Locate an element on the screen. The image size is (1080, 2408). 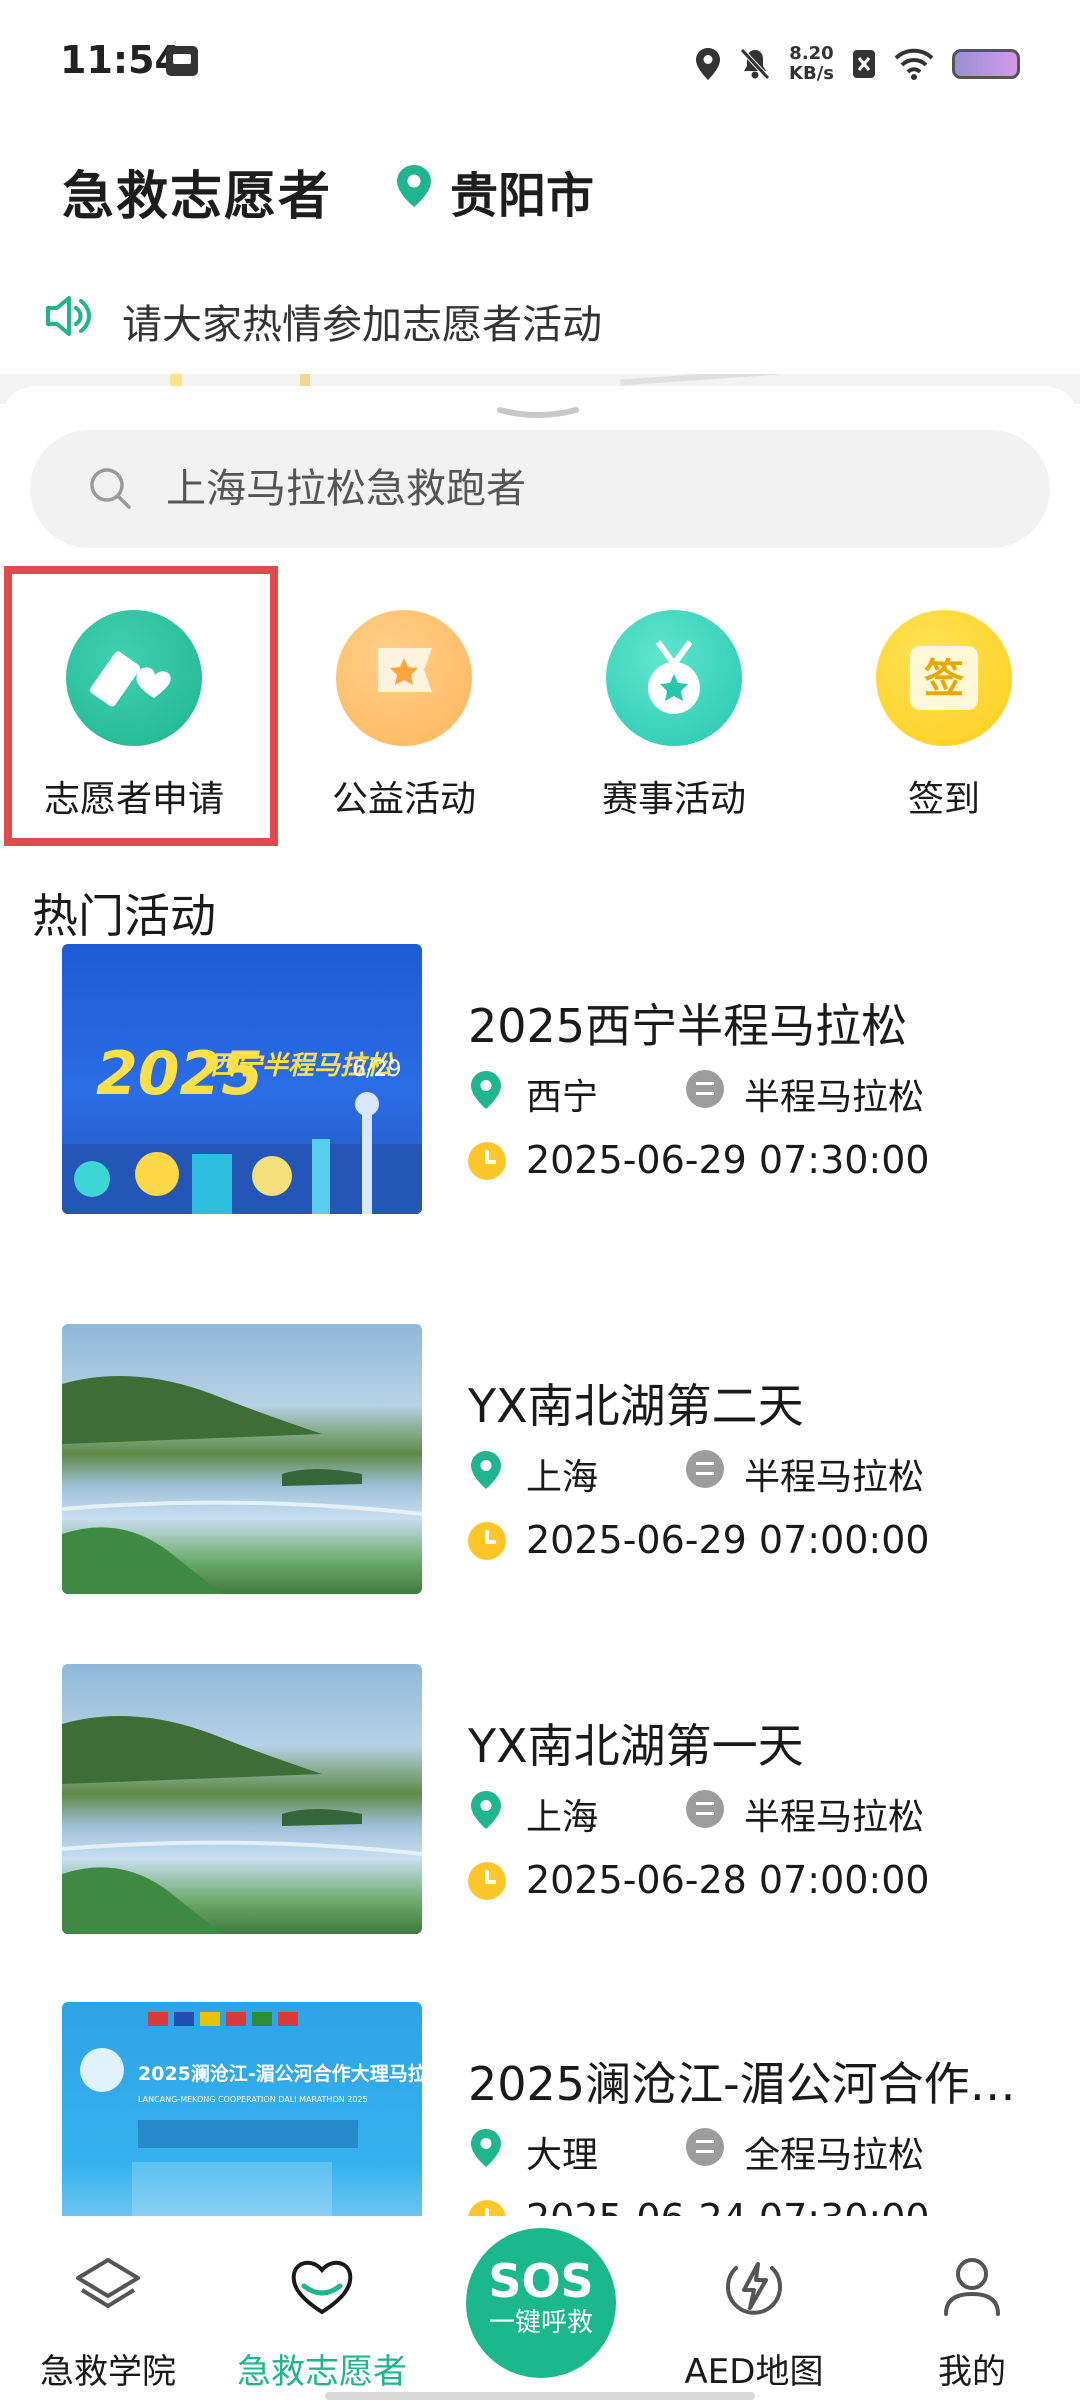
notification-icon is located at coordinates (182, 61).